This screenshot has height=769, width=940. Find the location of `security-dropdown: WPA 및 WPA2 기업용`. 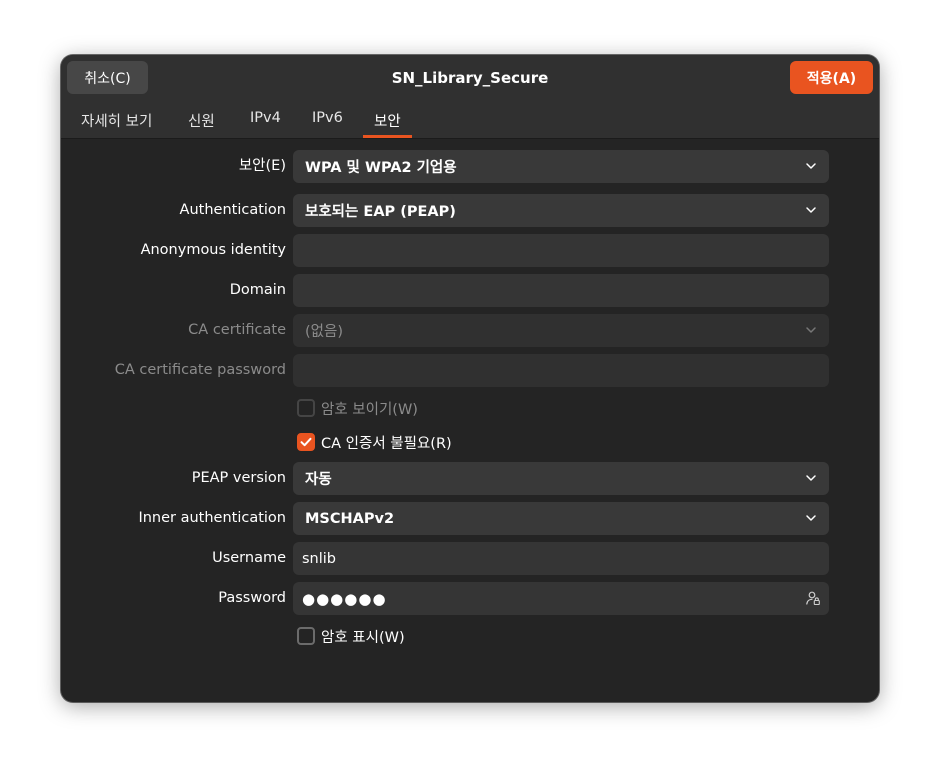

security-dropdown: WPA 및 WPA2 기업용 is located at coordinates (561, 166).